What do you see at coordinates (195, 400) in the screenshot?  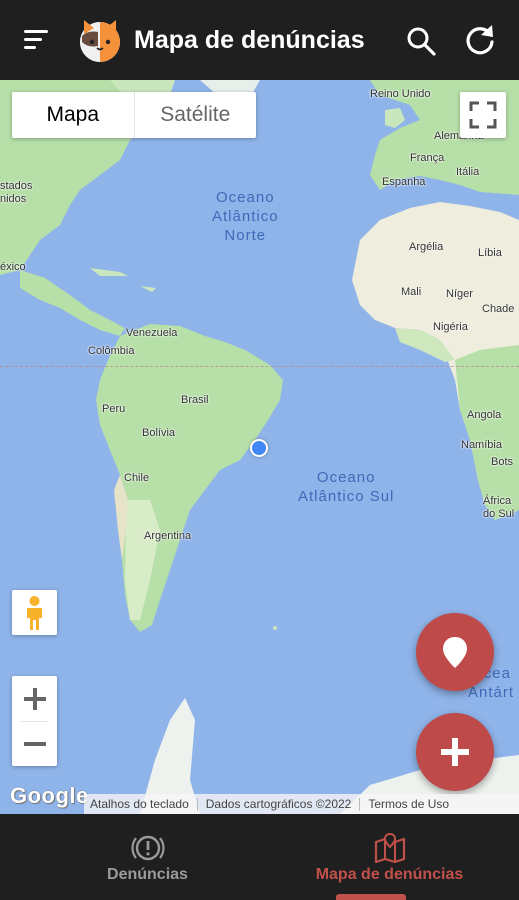 I see `map-label: Brasil` at bounding box center [195, 400].